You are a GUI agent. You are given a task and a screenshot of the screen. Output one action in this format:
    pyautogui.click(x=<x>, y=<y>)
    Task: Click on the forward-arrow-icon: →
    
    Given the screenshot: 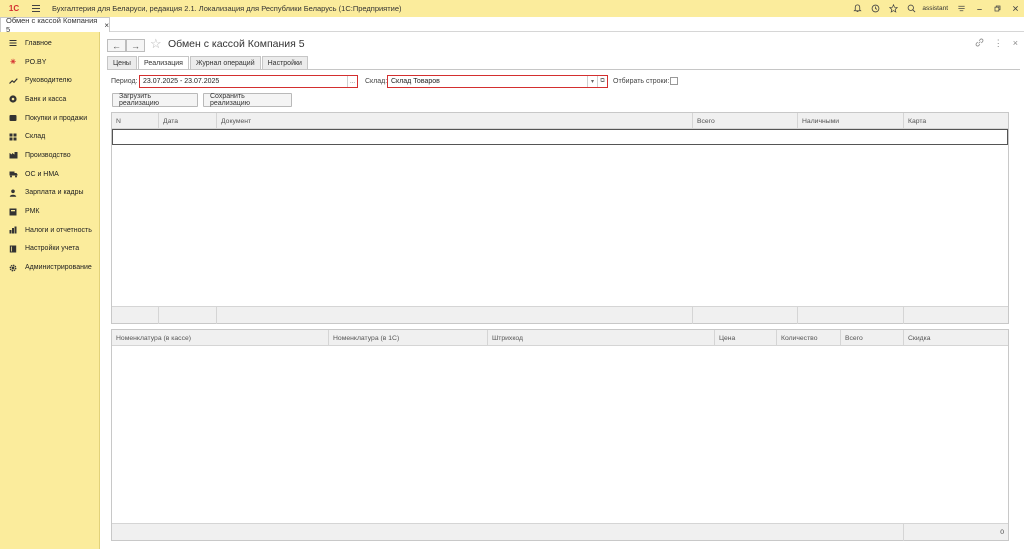 What is the action you would take?
    pyautogui.click(x=135, y=45)
    